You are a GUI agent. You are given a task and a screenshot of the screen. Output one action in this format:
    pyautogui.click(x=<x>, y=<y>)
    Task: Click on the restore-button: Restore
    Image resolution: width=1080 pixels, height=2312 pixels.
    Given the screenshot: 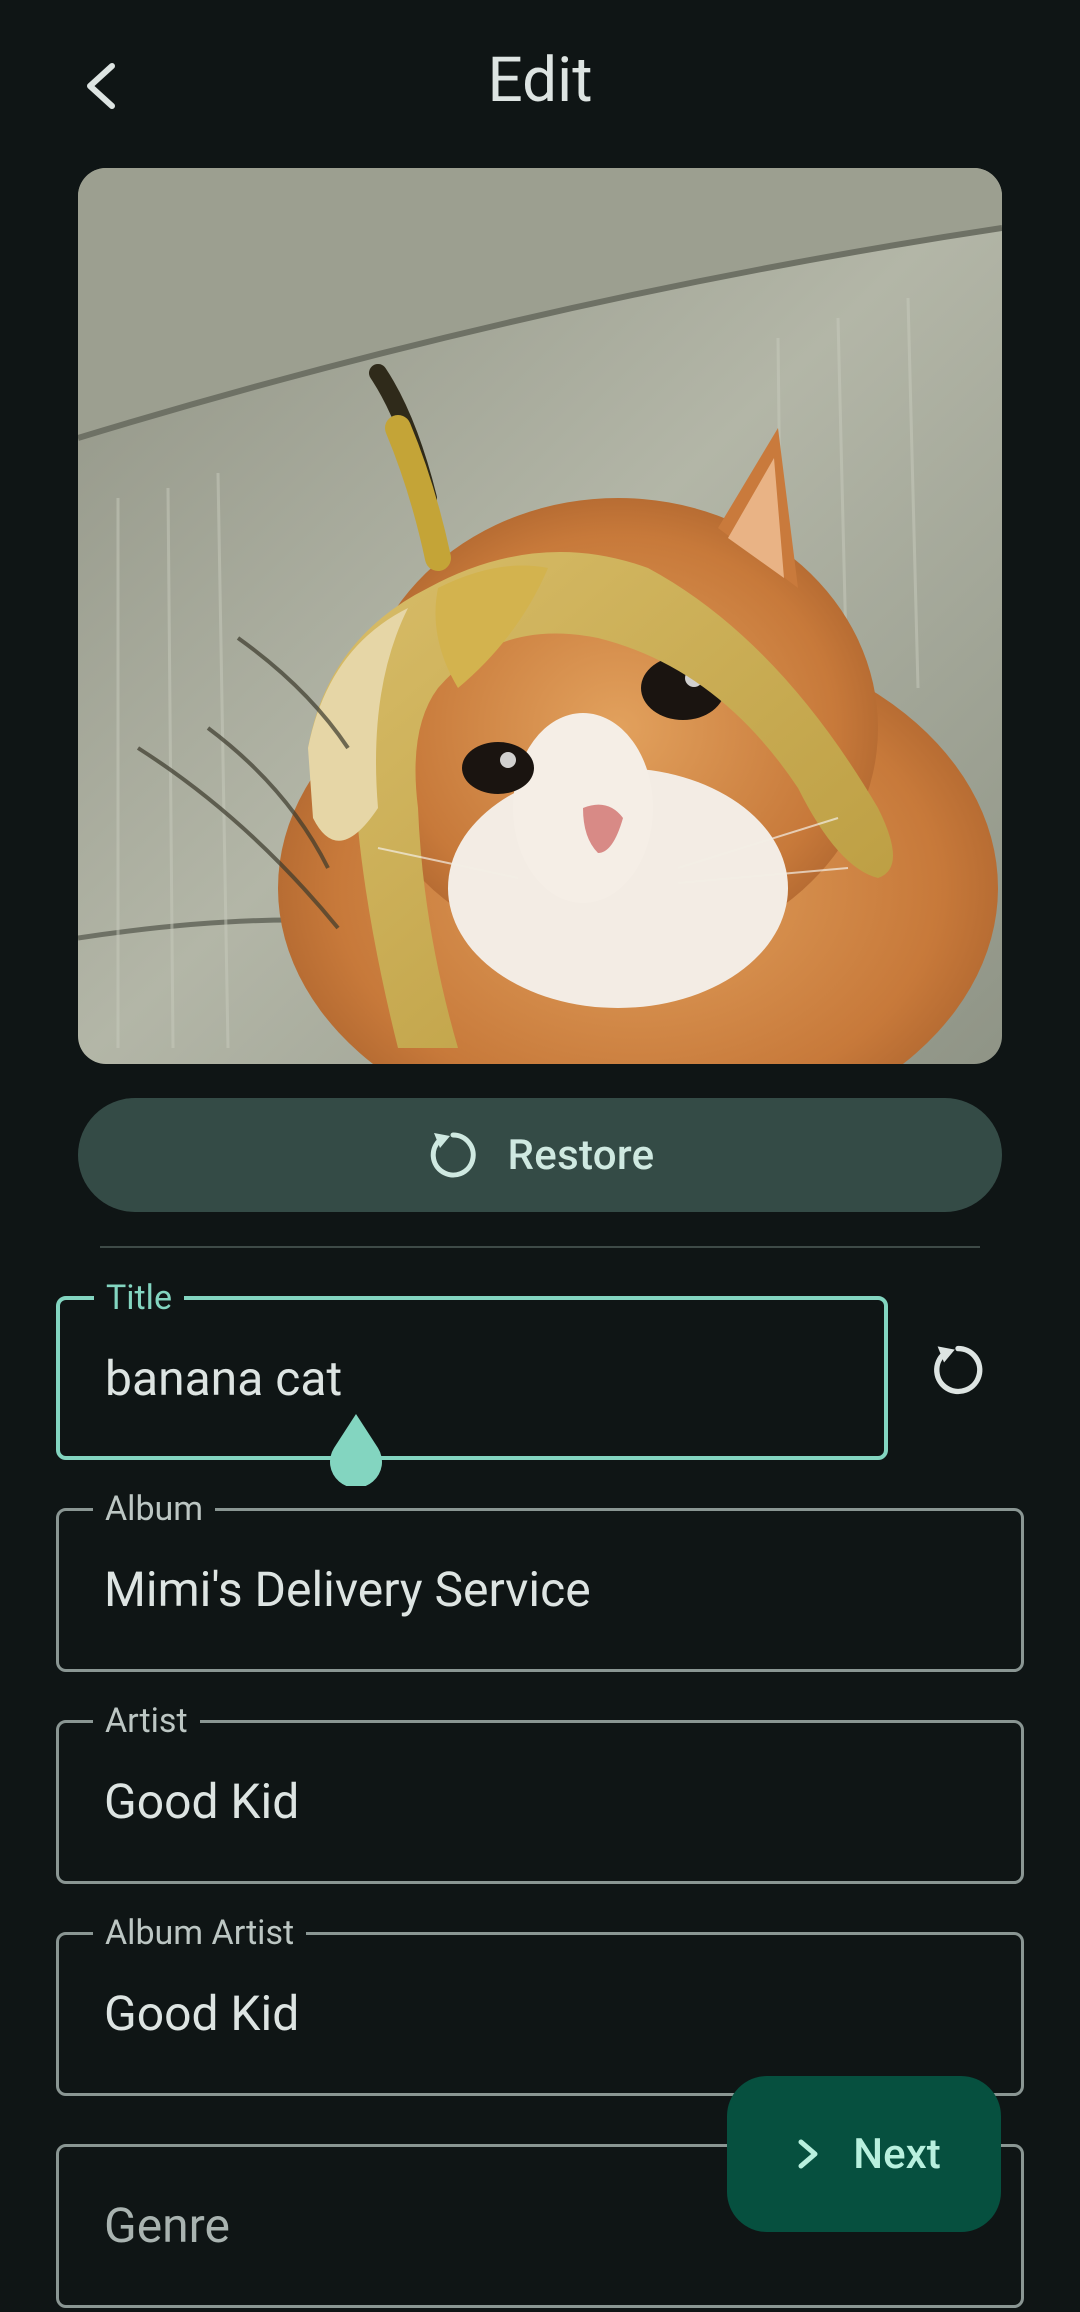 What is the action you would take?
    pyautogui.click(x=540, y=1155)
    